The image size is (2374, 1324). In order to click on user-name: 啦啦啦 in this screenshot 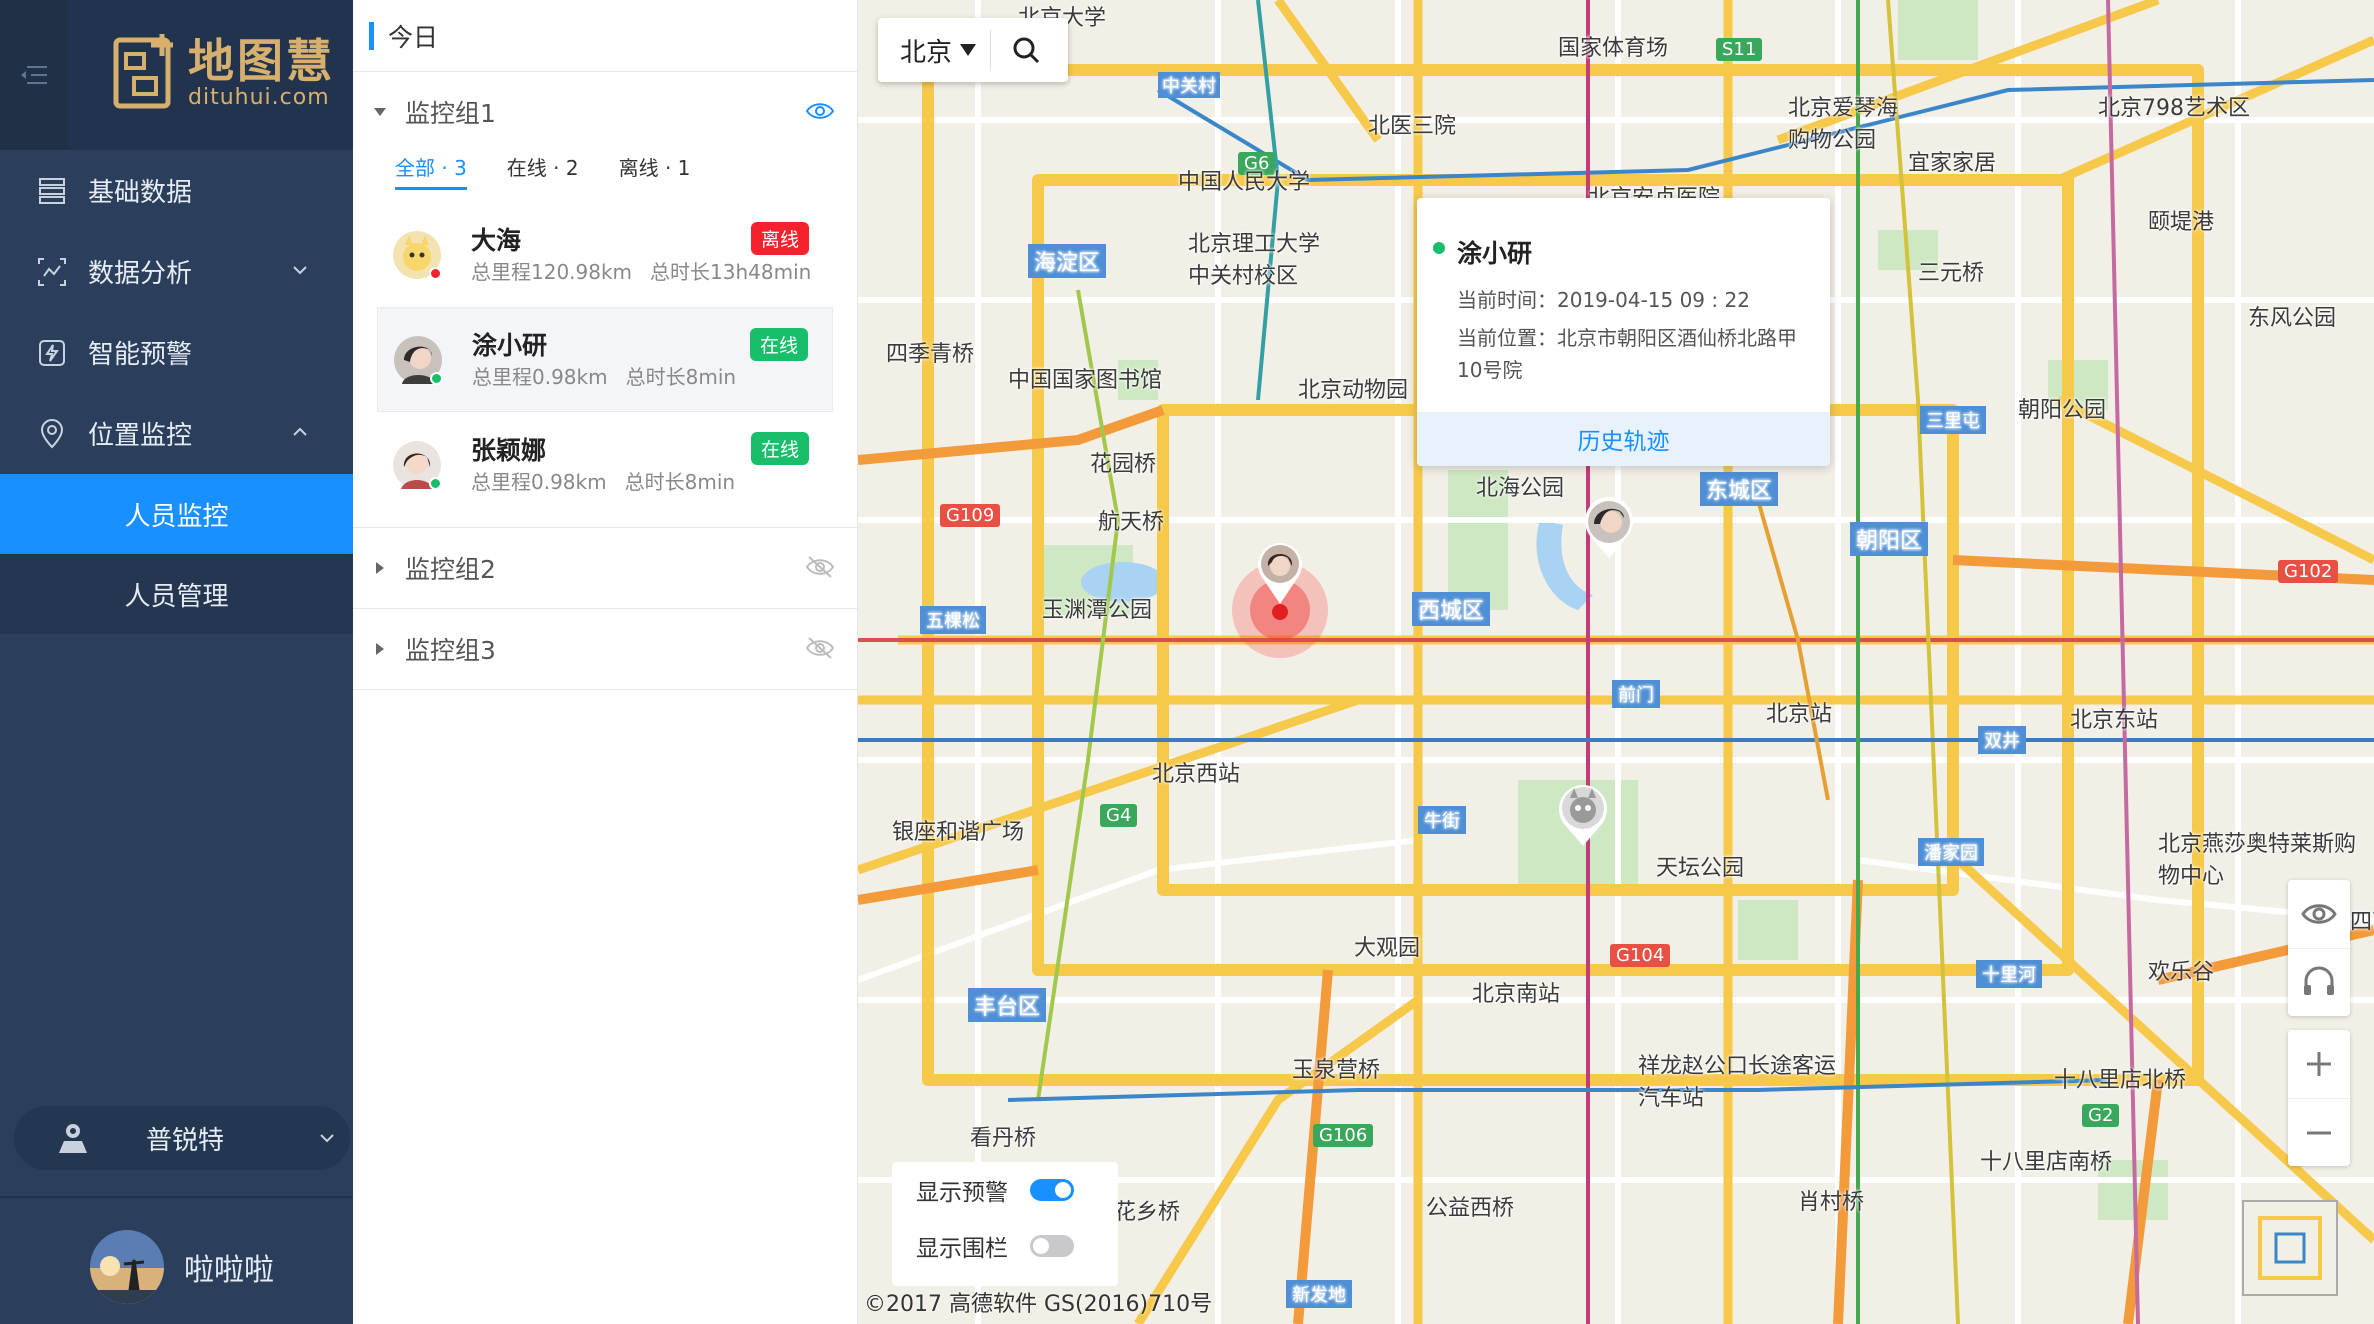, I will do `click(229, 1270)`.